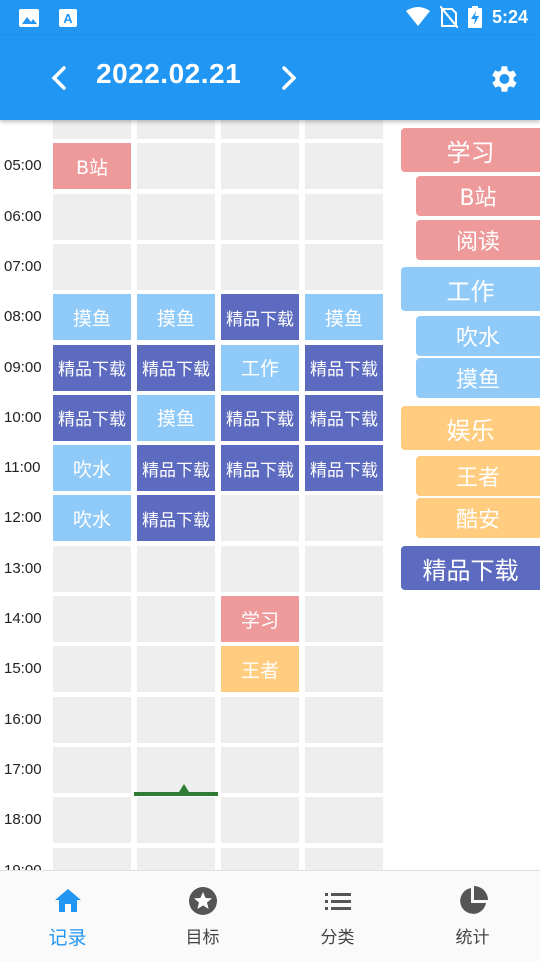  I want to click on nav-stats-label: 统计, so click(472, 938).